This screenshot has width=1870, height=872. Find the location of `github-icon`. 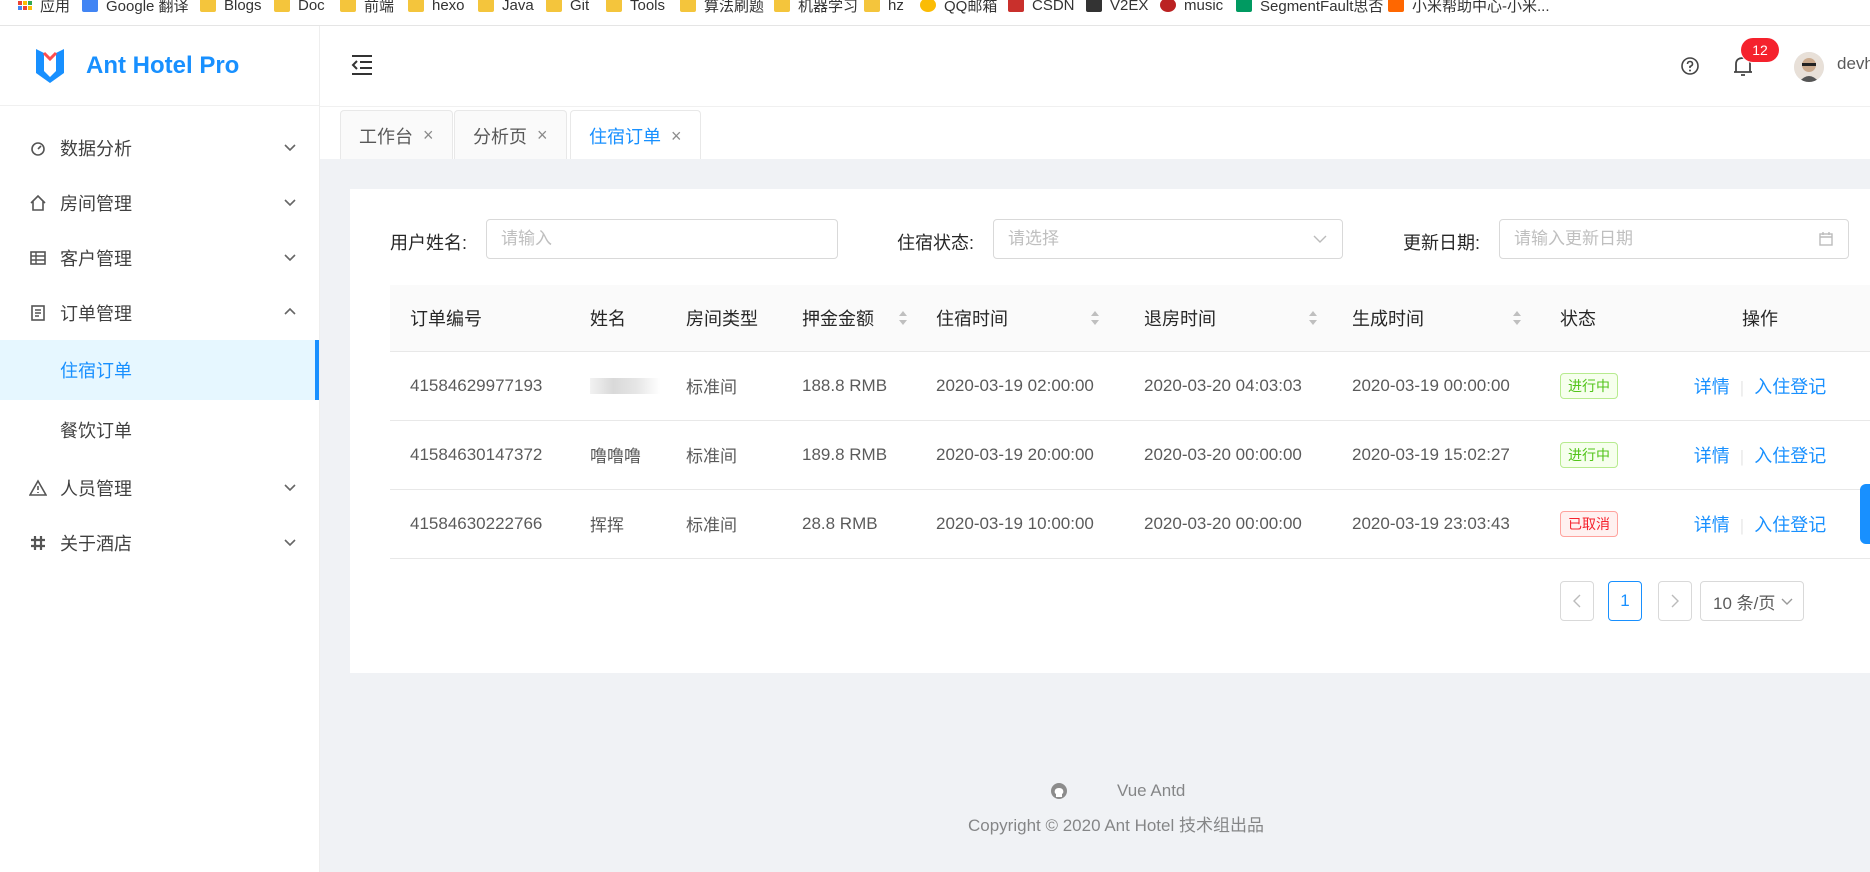

github-icon is located at coordinates (1059, 791).